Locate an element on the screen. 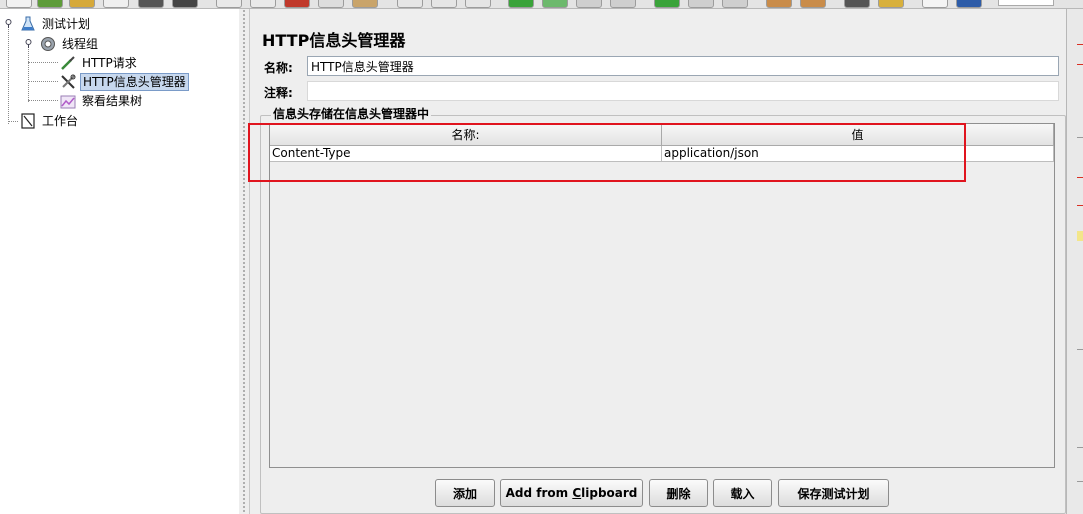 The image size is (1083, 514). button-label-part: lipboard is located at coordinates (609, 493).